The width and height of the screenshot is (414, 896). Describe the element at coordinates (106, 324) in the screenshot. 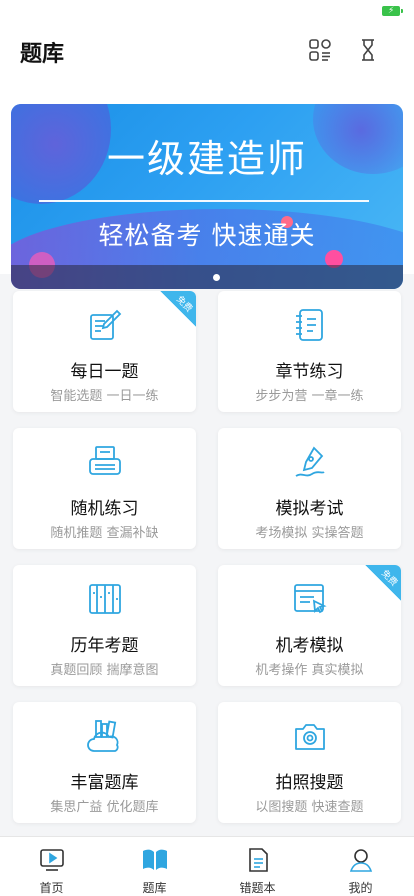

I see `note-pencil-icon` at that location.